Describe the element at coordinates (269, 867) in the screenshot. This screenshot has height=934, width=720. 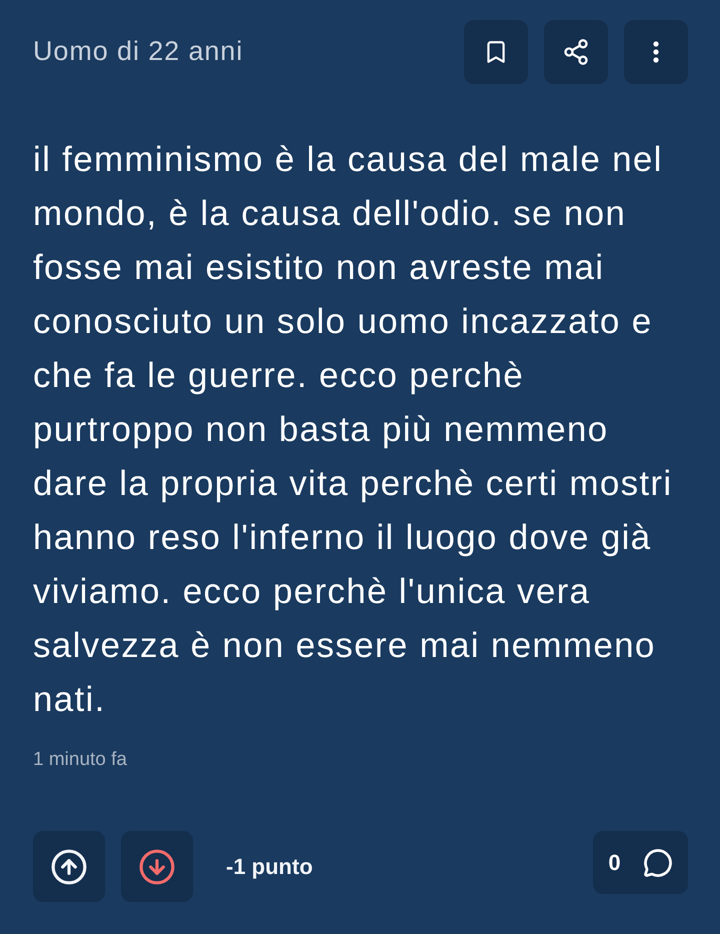
I see `score-label: -1 punto` at that location.